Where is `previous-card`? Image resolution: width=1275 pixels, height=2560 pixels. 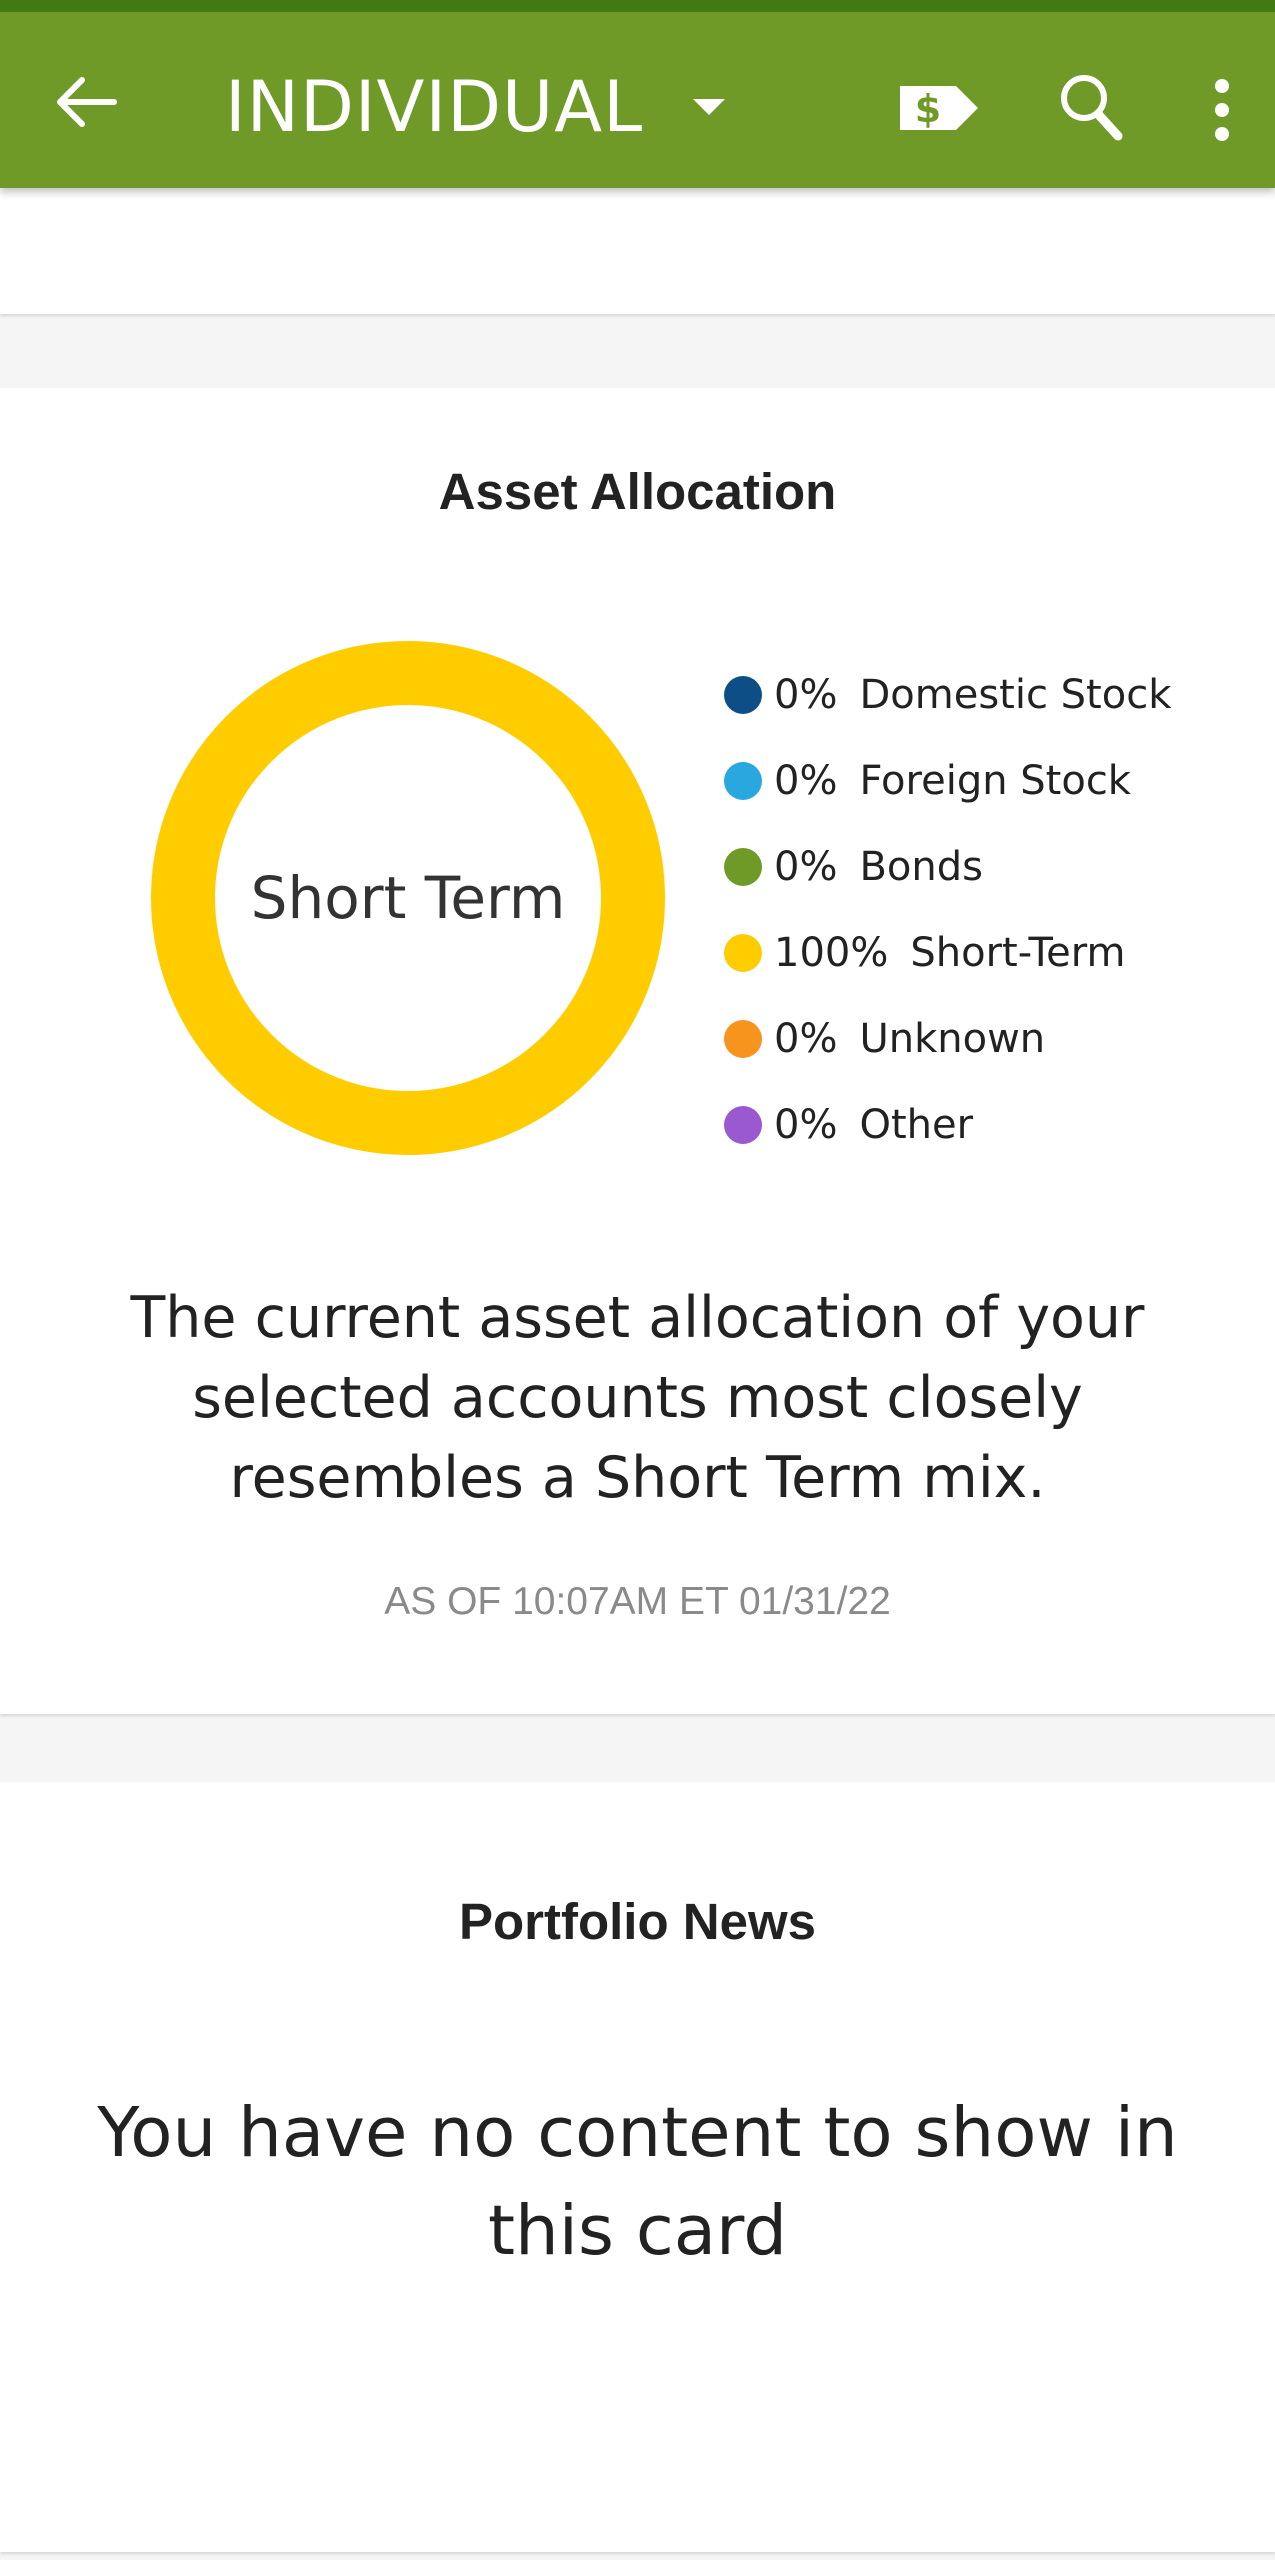
previous-card is located at coordinates (637, 251).